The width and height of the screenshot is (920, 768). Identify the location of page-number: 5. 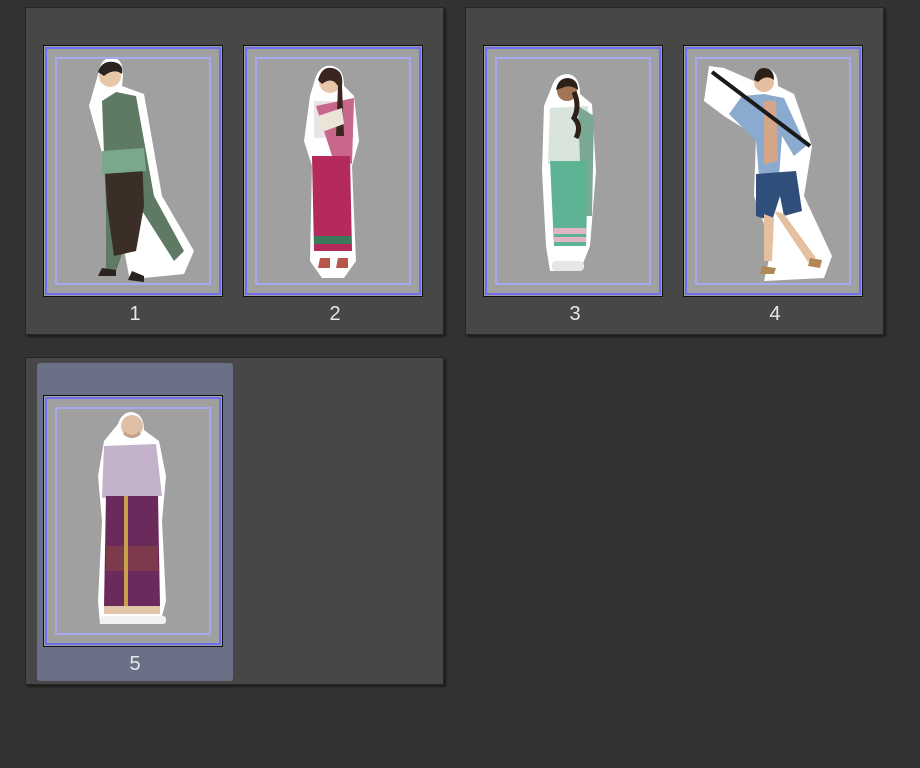
(135, 664).